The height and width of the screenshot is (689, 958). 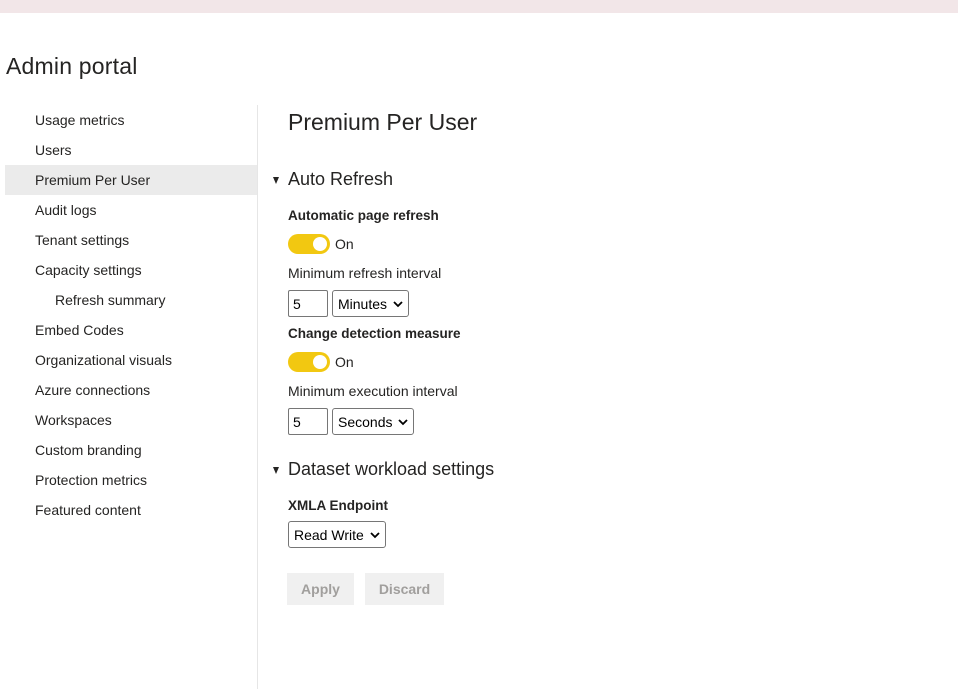 I want to click on sidebar-item-workspaces: Workspaces, so click(x=131, y=420).